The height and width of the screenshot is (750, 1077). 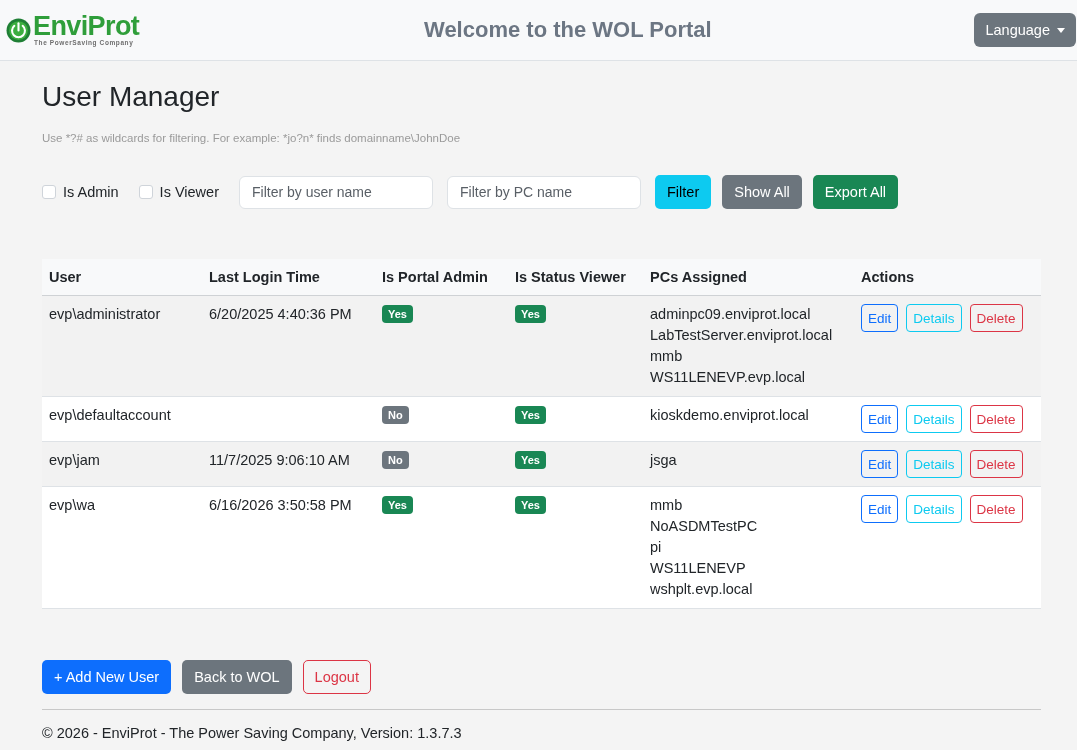 I want to click on copyright-text: © 2026 - EnviProt - The Power Saving Company, Version: 1.3.7.3, so click(x=252, y=733).